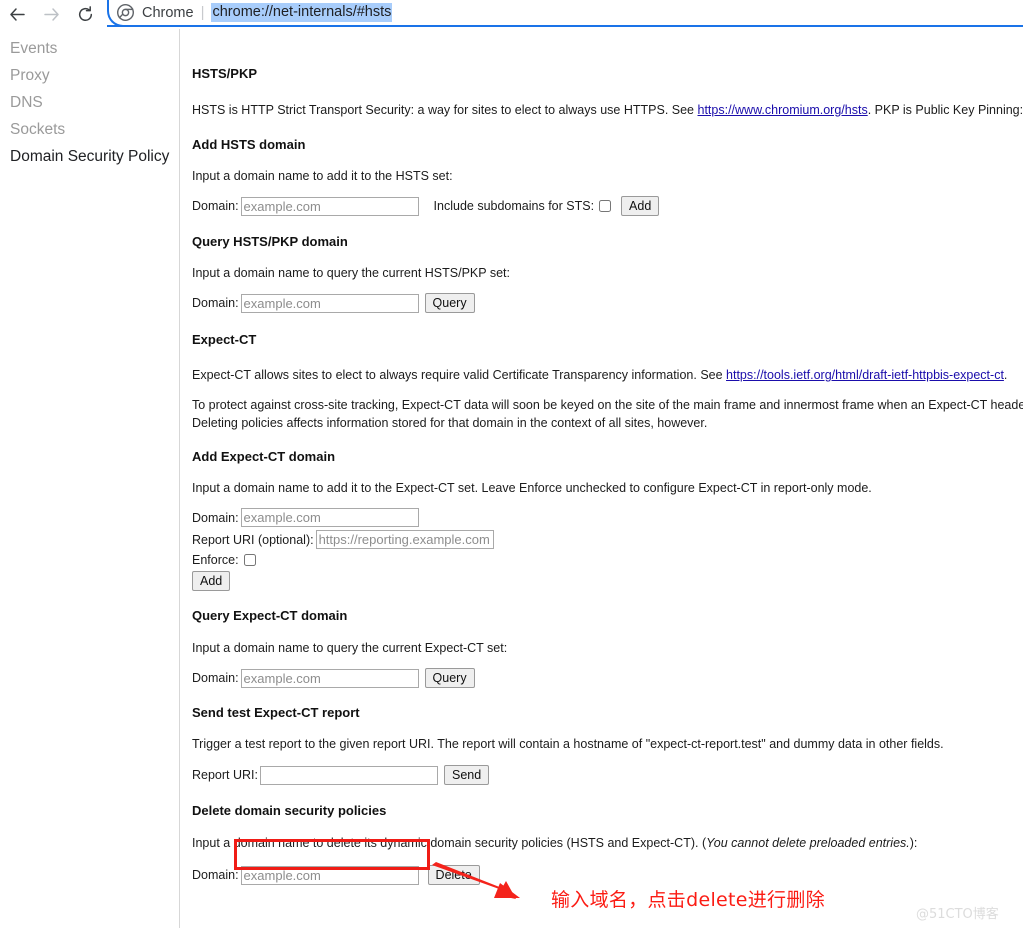 This screenshot has height=928, width=1023. I want to click on add-expect-ct-button: Add, so click(211, 581).